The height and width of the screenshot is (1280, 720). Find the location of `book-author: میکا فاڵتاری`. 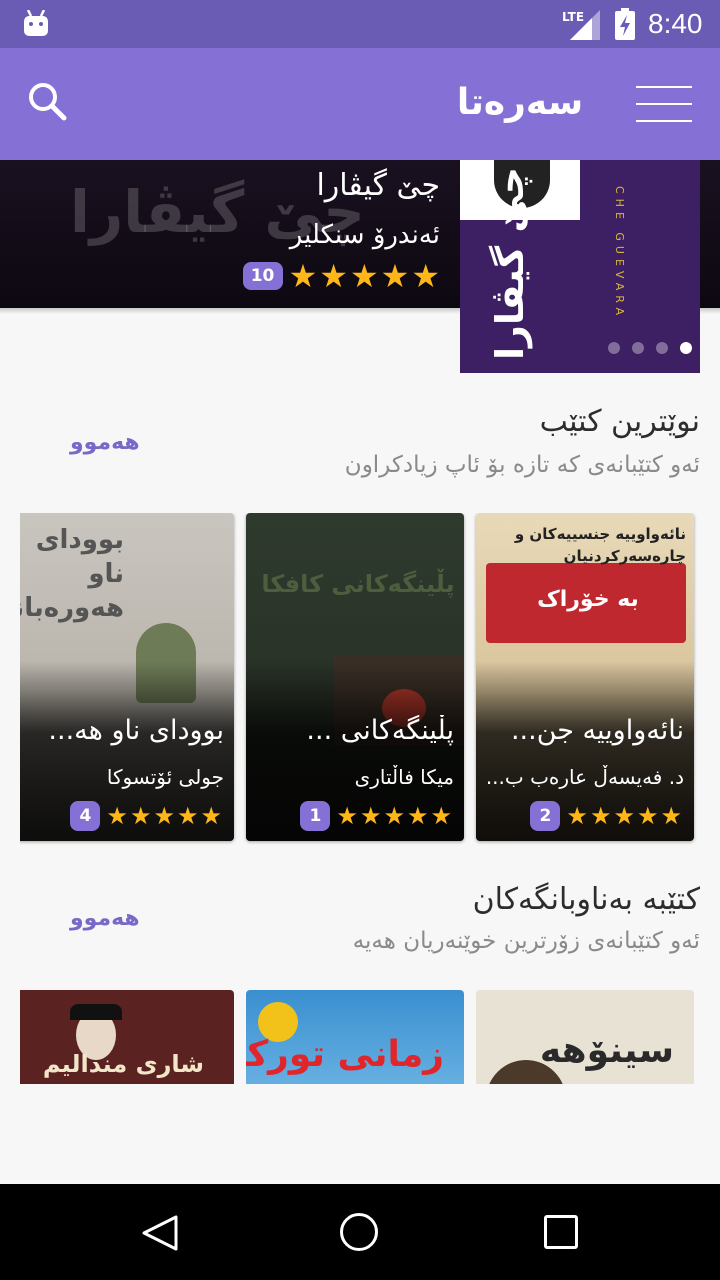

book-author: میکا فاڵتاری is located at coordinates (404, 777).